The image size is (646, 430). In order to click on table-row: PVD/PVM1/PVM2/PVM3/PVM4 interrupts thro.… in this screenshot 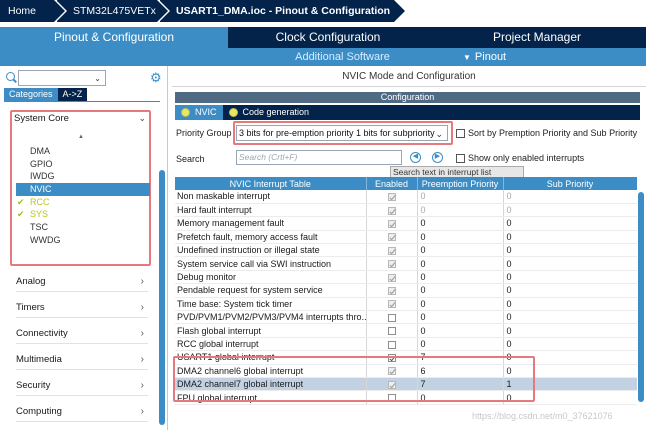, I will do `click(406, 317)`.